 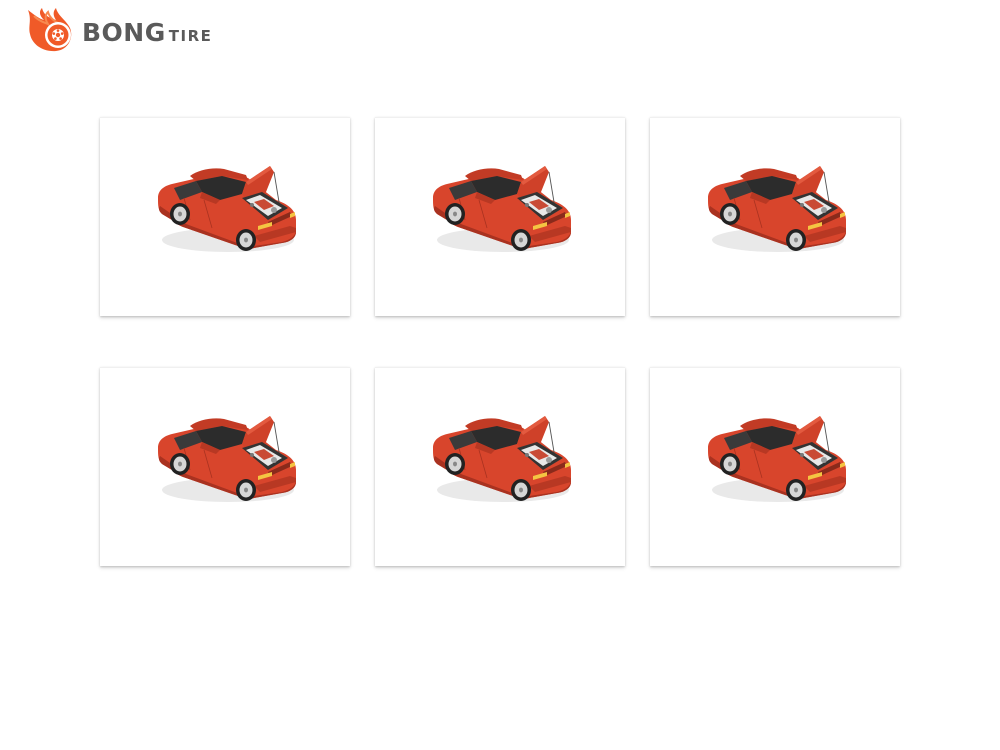 I want to click on brand-logo: BONG TIRE, so click(x=117, y=30).